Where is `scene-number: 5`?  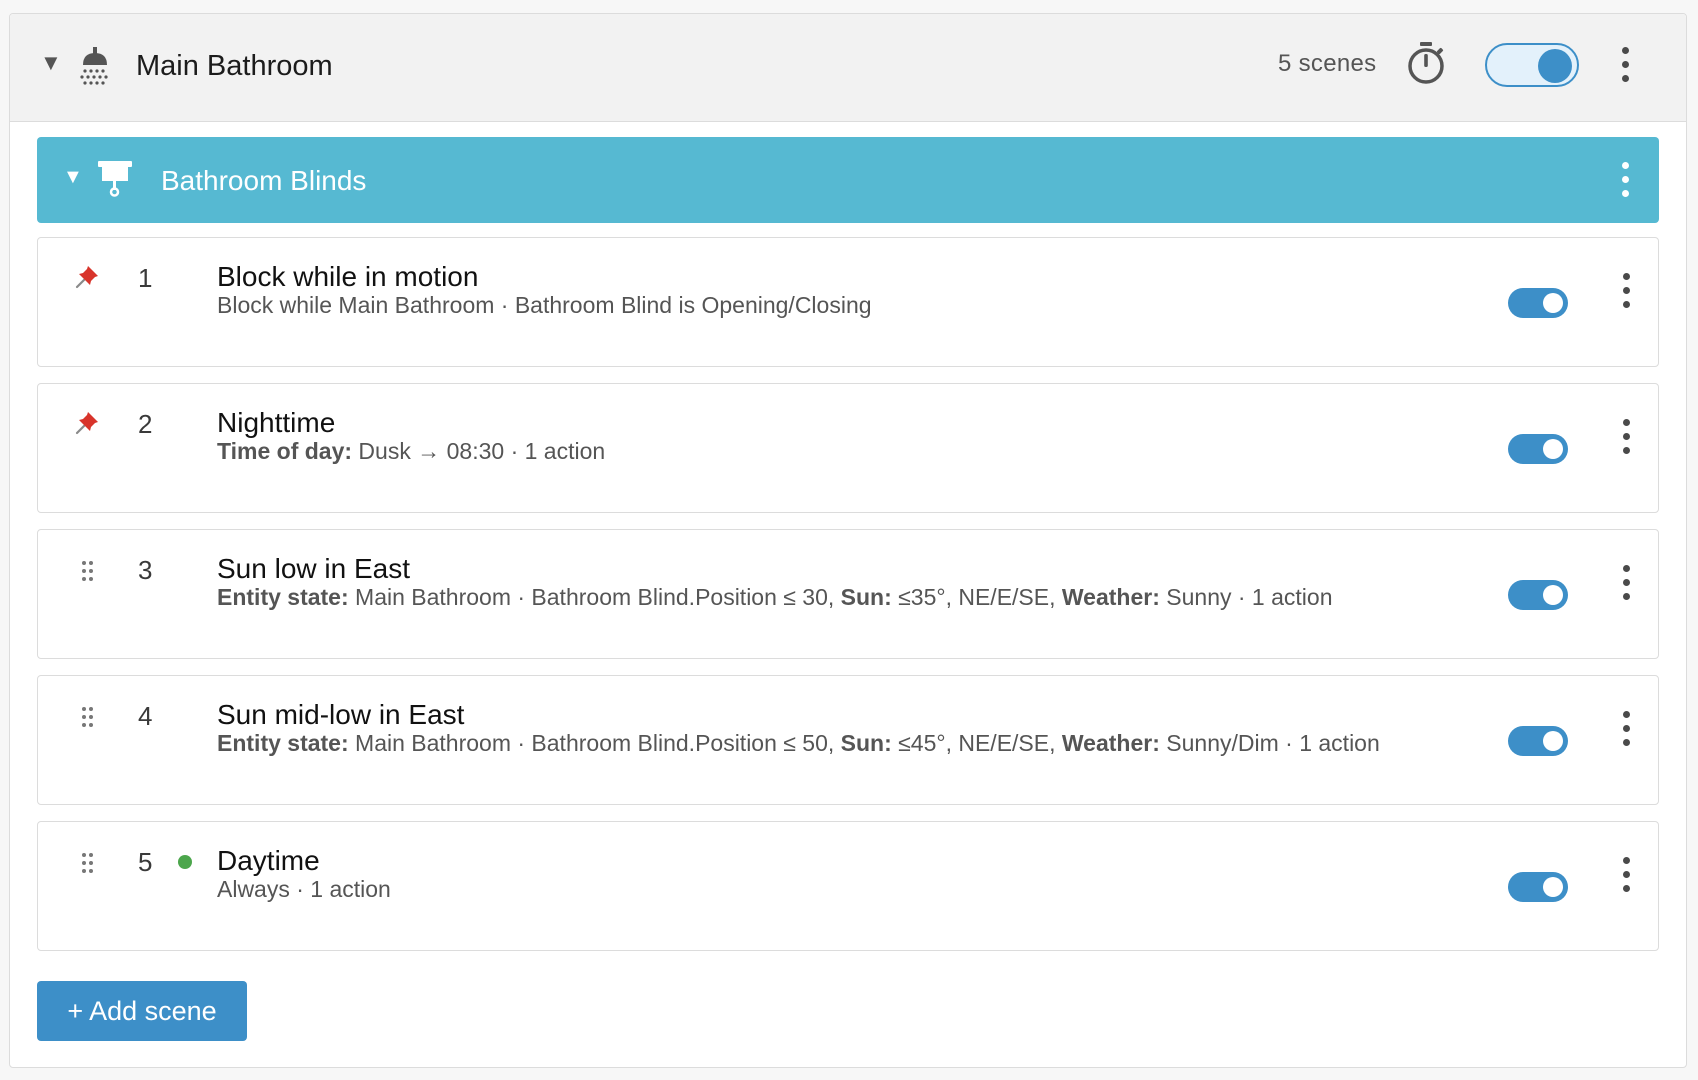 scene-number: 5 is located at coordinates (145, 862).